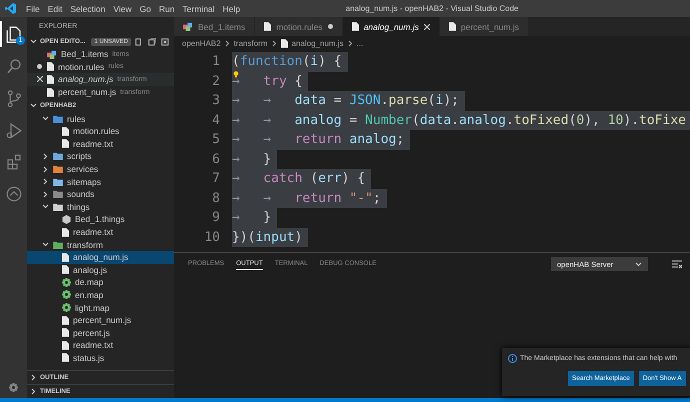  Describe the element at coordinates (216, 62) in the screenshot. I see `line-number: 1` at that location.